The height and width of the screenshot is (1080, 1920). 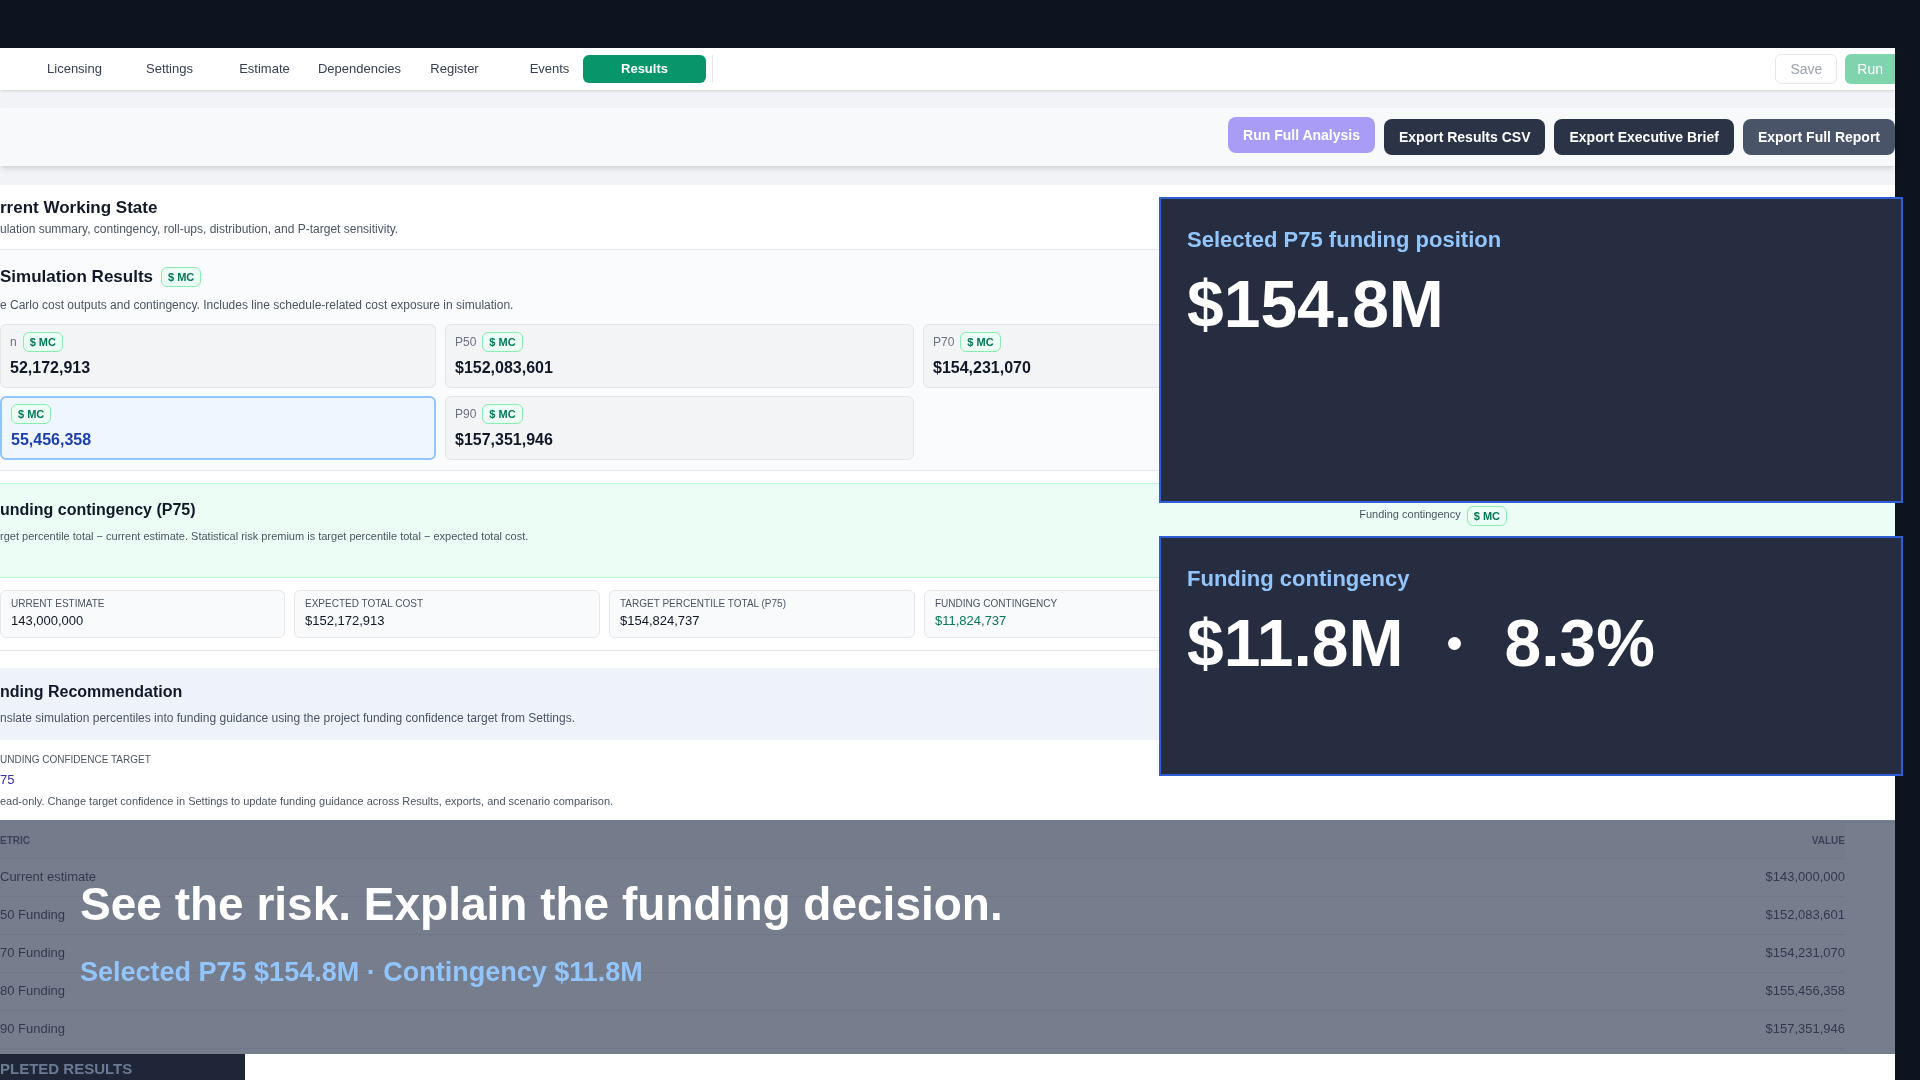 What do you see at coordinates (13, 342) in the screenshot?
I see `card-label: n` at bounding box center [13, 342].